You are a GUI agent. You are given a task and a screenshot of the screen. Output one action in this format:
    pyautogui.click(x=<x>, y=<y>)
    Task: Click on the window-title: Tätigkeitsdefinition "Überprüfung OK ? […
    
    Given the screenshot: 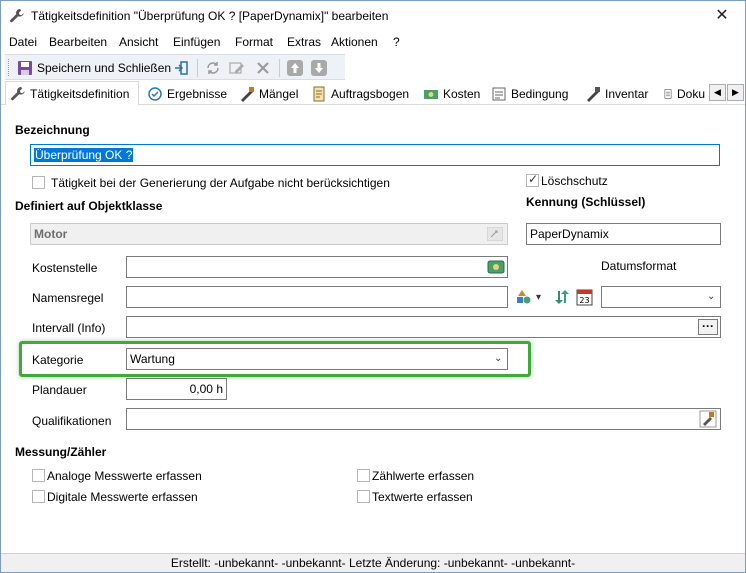 What is the action you would take?
    pyautogui.click(x=210, y=16)
    